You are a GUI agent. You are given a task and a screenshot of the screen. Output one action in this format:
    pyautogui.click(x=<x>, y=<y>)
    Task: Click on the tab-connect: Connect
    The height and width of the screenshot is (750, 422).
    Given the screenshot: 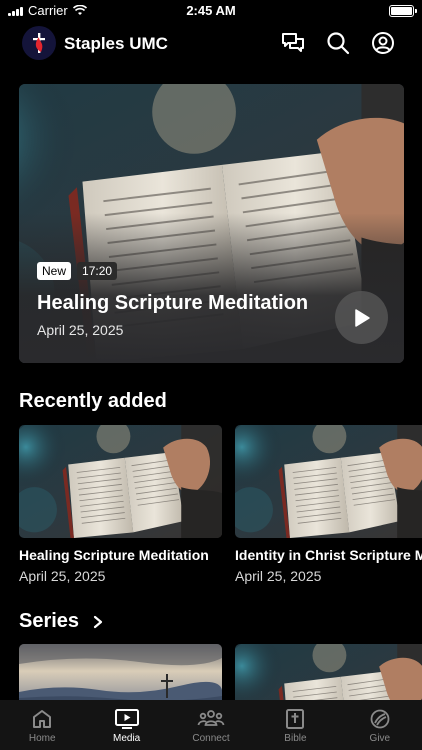 What is the action you would take?
    pyautogui.click(x=211, y=725)
    